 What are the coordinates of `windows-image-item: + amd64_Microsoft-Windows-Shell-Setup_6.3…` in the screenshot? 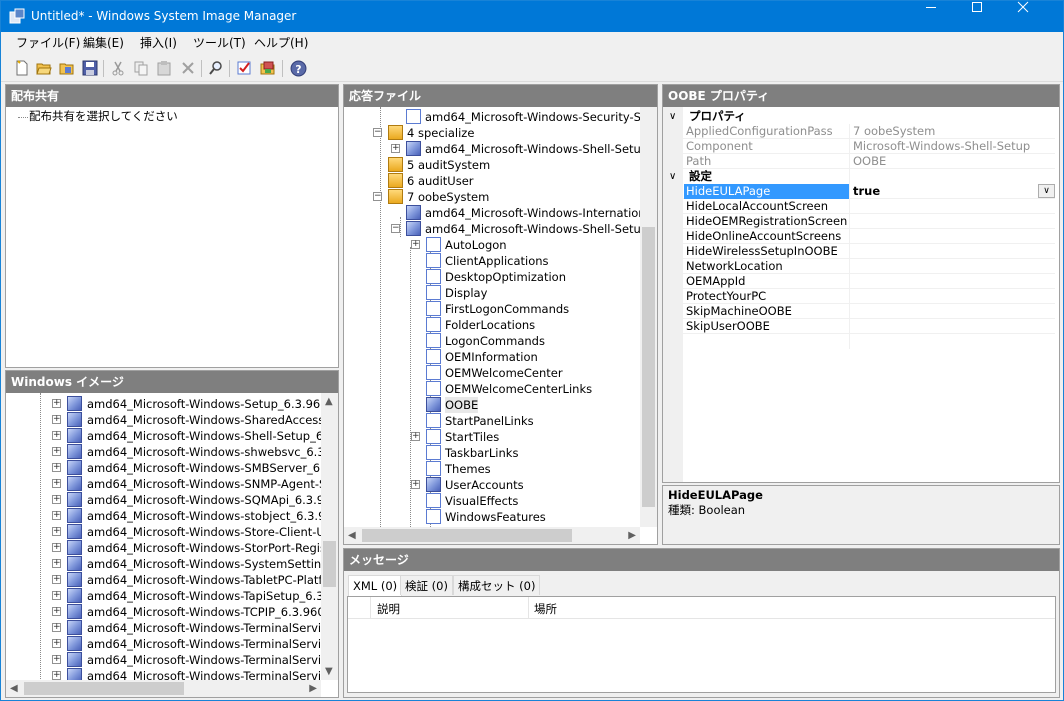 It's located at (172, 436).